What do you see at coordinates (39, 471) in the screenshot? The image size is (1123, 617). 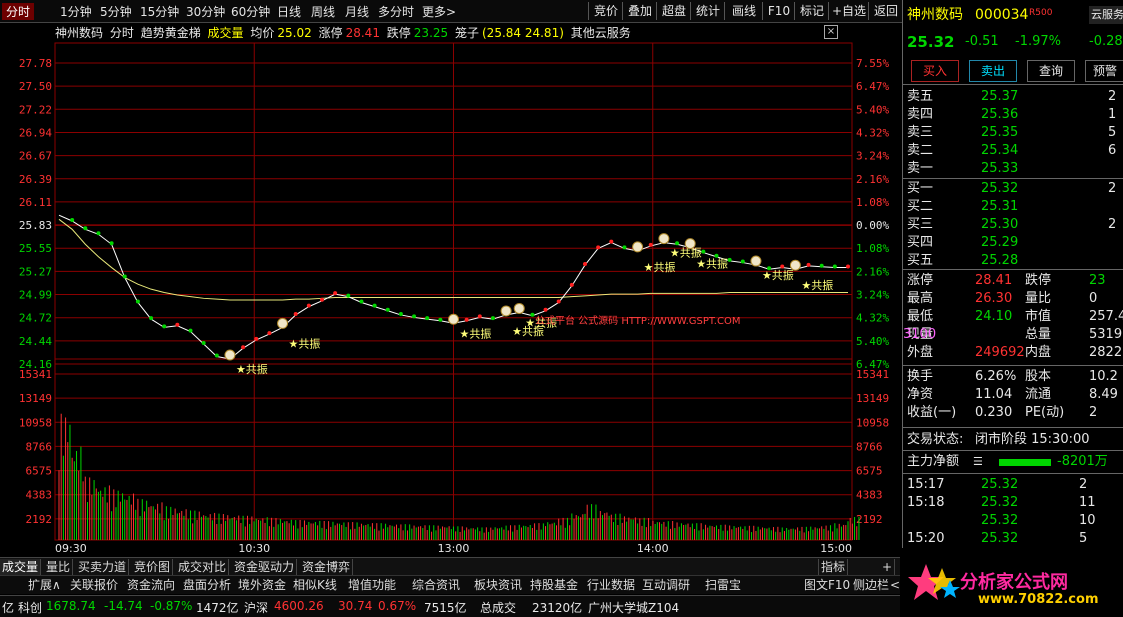 I see `volume-tick-label: 6575` at bounding box center [39, 471].